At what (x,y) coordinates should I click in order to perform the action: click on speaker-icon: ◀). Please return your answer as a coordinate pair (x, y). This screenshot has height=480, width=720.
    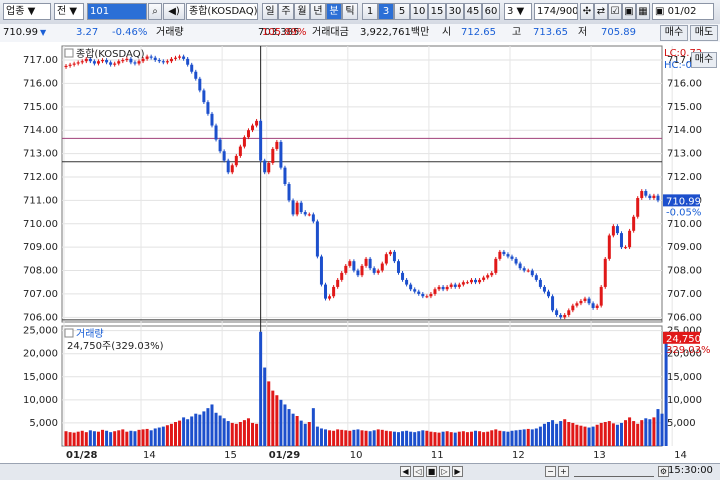
    Looking at the image, I should click on (174, 11).